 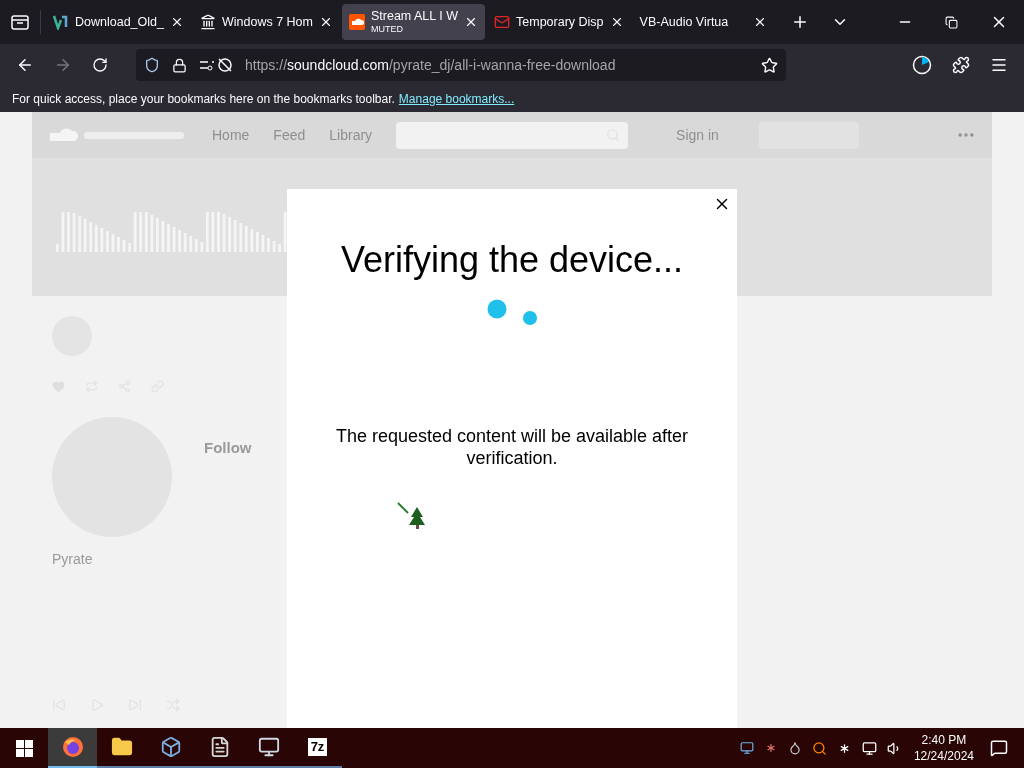 I want to click on extensions-icon, so click(x=961, y=65).